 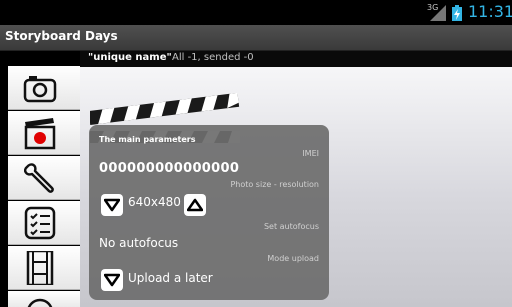 I want to click on clock: 11:31, so click(x=490, y=11).